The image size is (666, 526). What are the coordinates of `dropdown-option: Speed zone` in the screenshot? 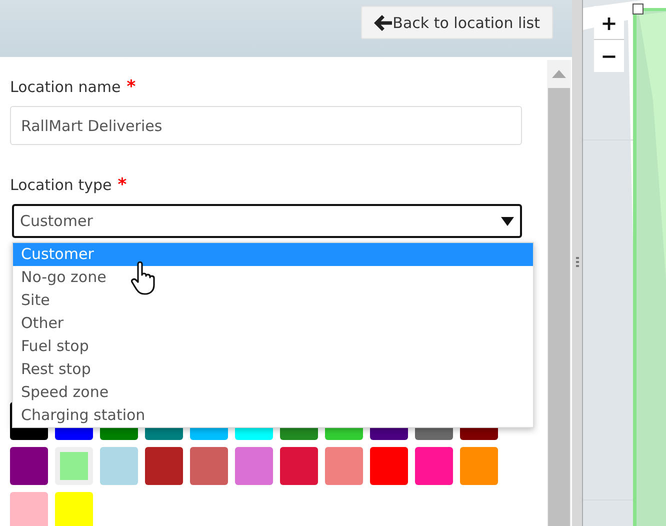 It's located at (273, 392).